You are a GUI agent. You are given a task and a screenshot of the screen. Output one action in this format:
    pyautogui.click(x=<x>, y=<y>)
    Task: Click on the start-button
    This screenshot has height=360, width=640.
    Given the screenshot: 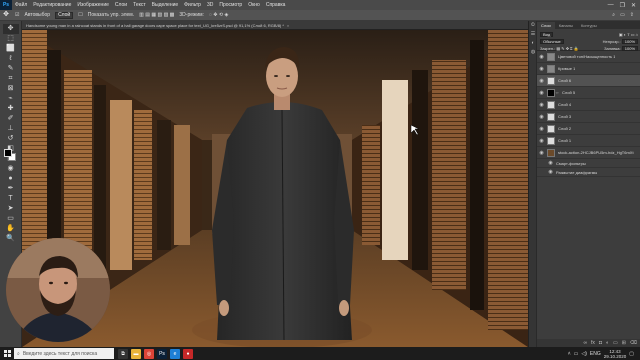 What is the action you would take?
    pyautogui.click(x=7, y=353)
    